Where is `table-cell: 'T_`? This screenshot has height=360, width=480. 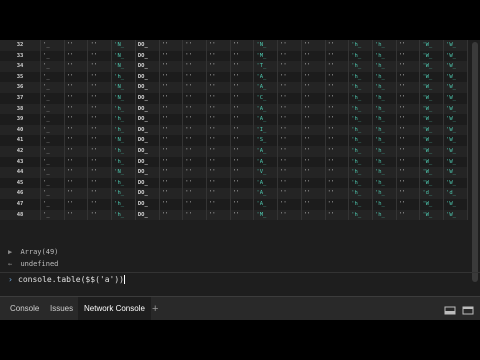 table-cell: 'T_ is located at coordinates (266, 66).